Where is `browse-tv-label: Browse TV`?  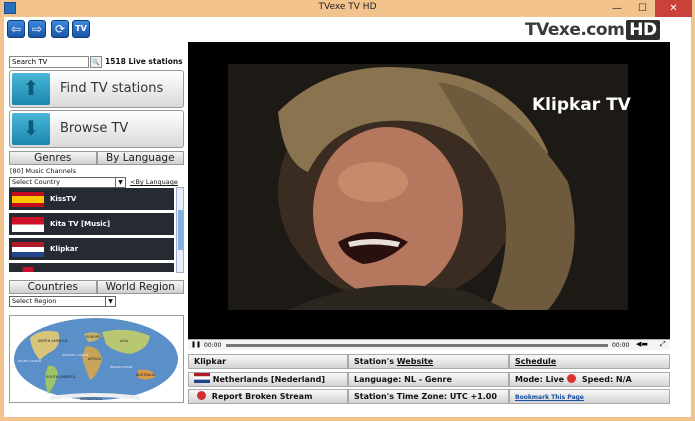 browse-tv-label: Browse TV is located at coordinates (94, 128).